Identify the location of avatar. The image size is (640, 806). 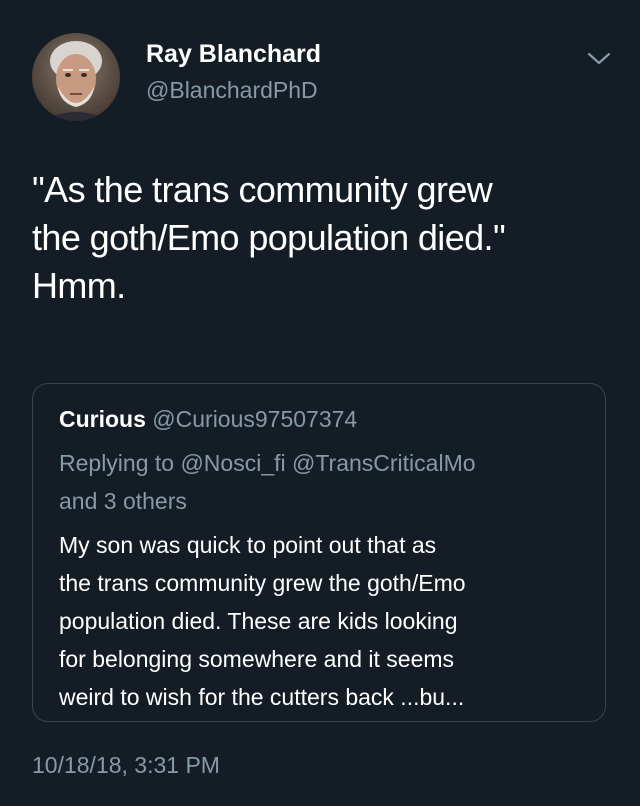
(76, 77).